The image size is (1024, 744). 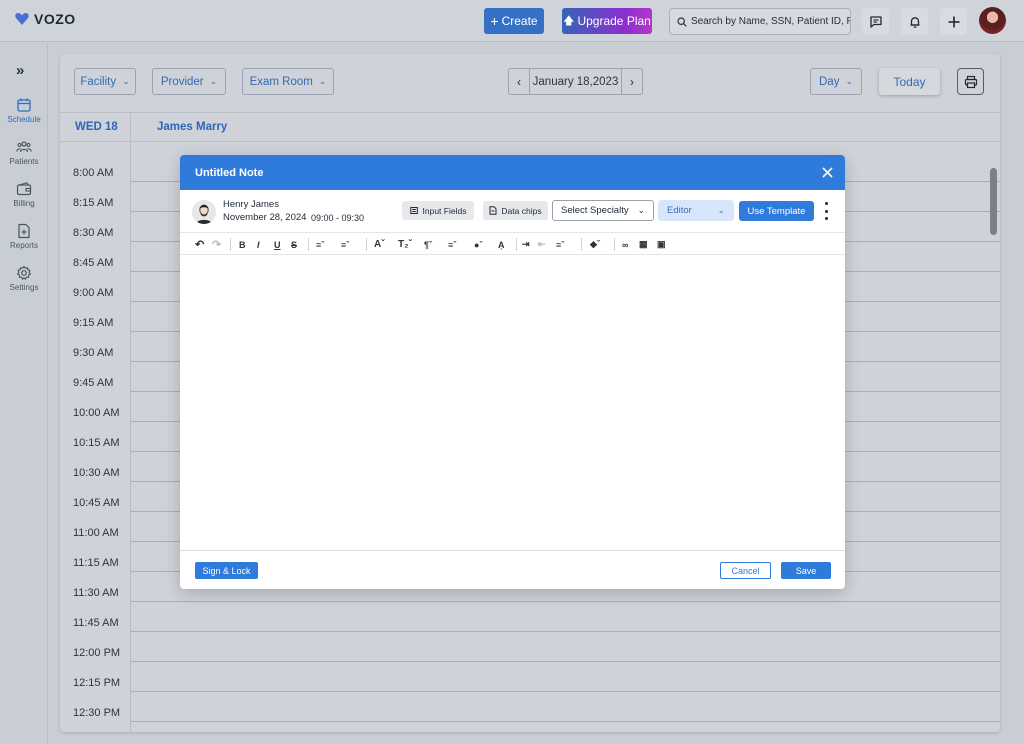 I want to click on link-icon: ∞, so click(x=625, y=244).